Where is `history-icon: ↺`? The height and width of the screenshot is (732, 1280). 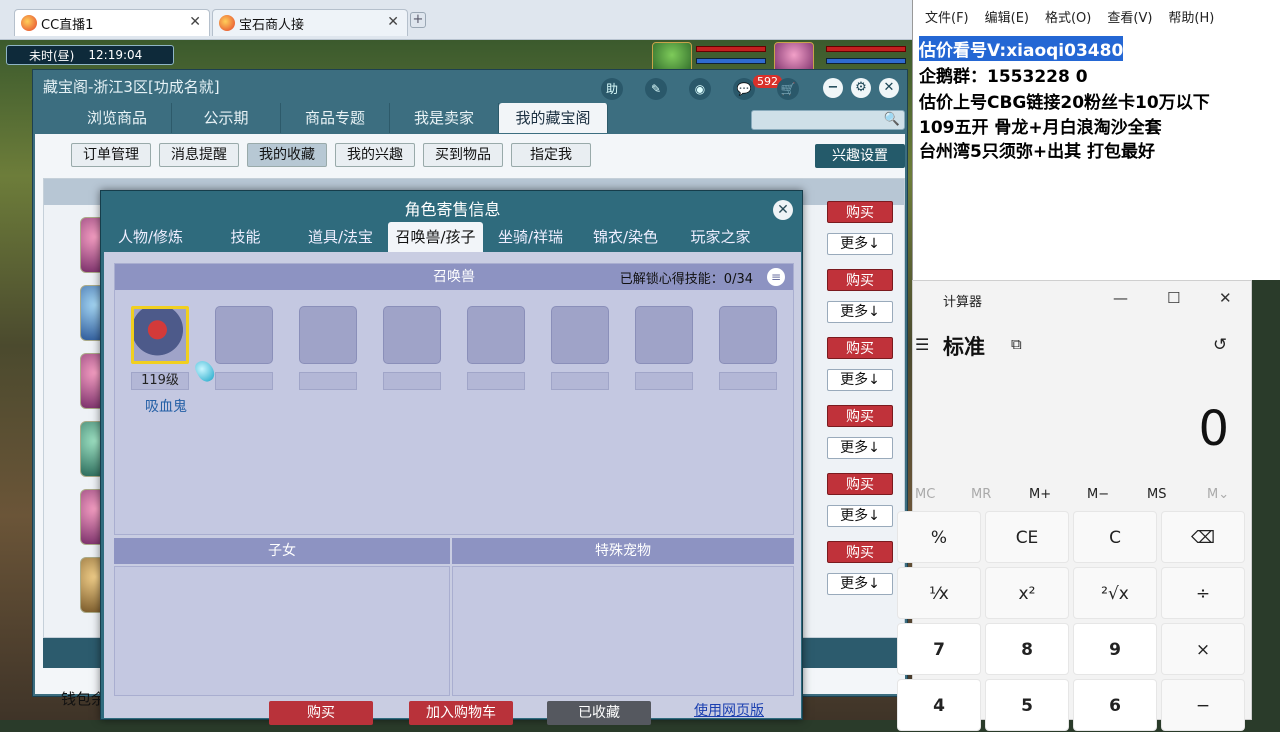
history-icon: ↺ is located at coordinates (1220, 345).